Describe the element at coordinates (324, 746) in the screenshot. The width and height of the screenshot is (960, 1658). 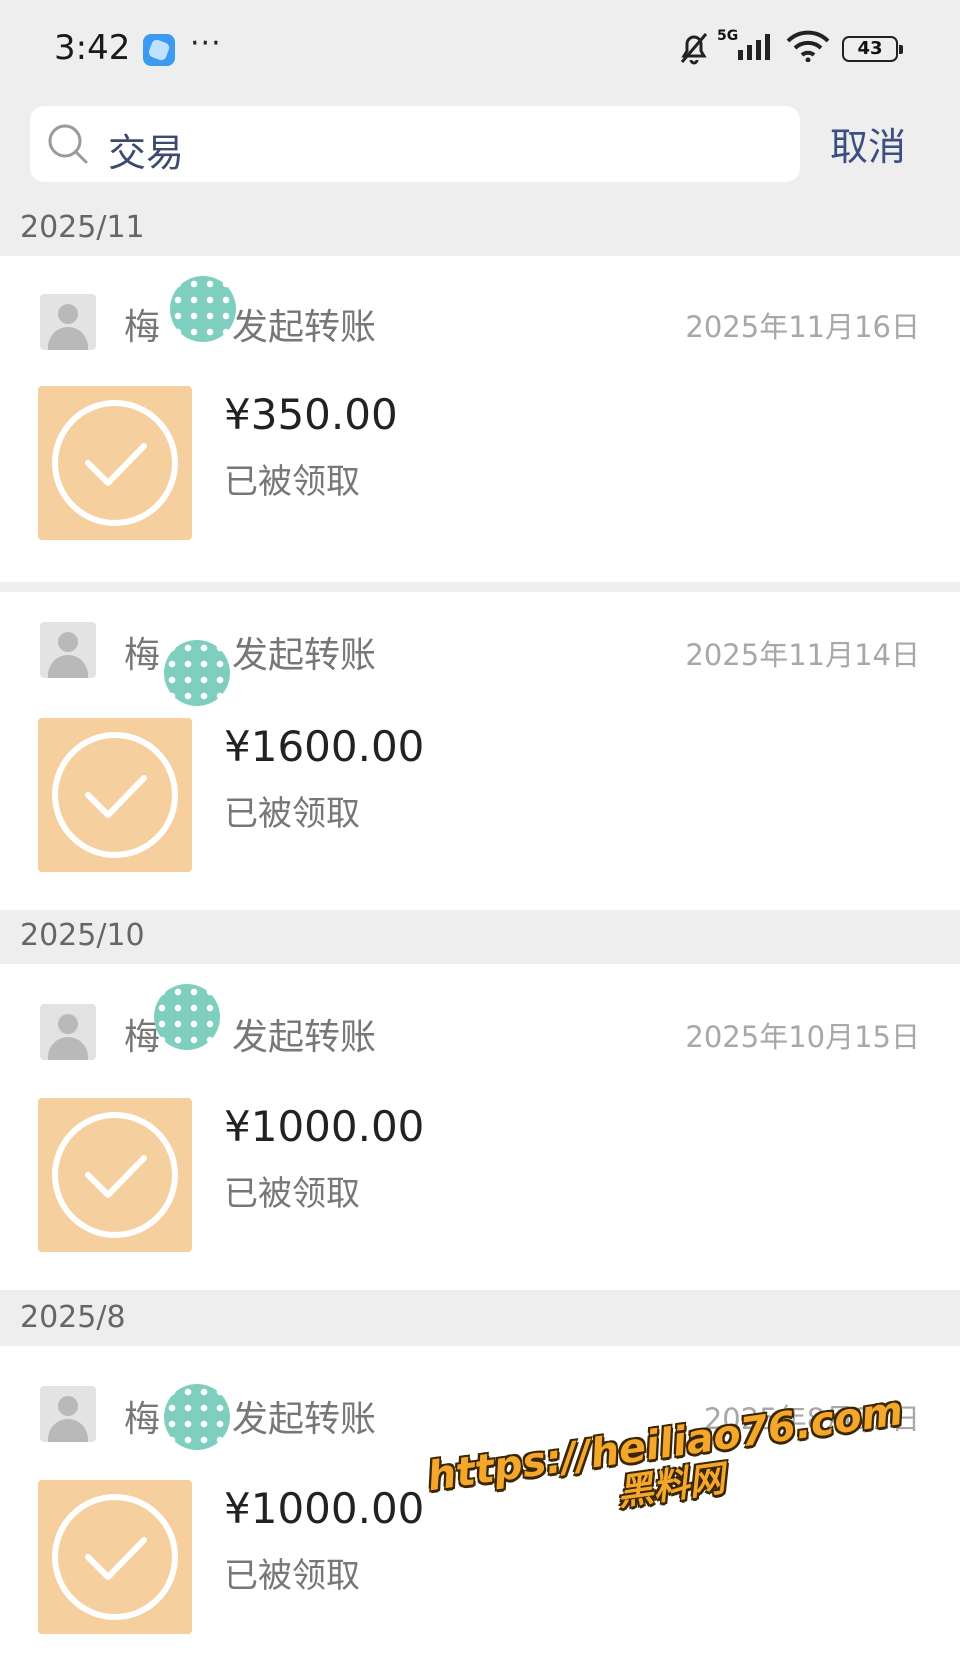
I see `transaction-amount: ¥1600.00` at that location.